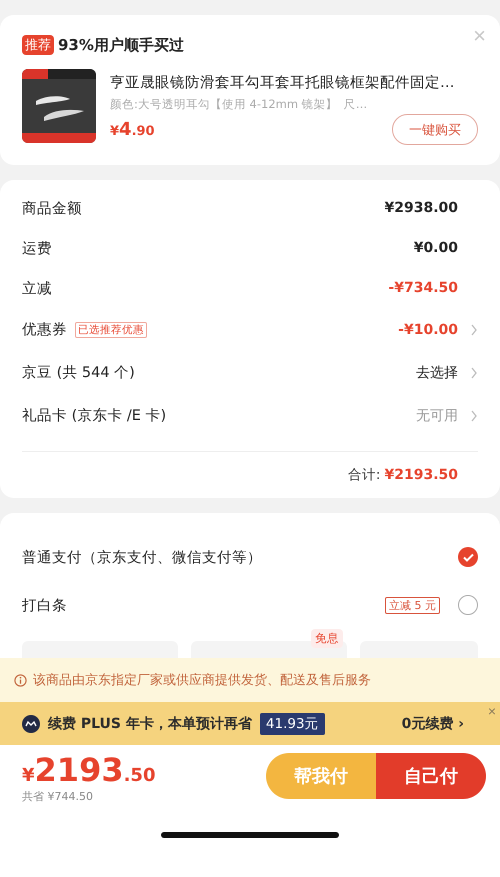  I want to click on interest-free-badge: 免息, so click(327, 638).